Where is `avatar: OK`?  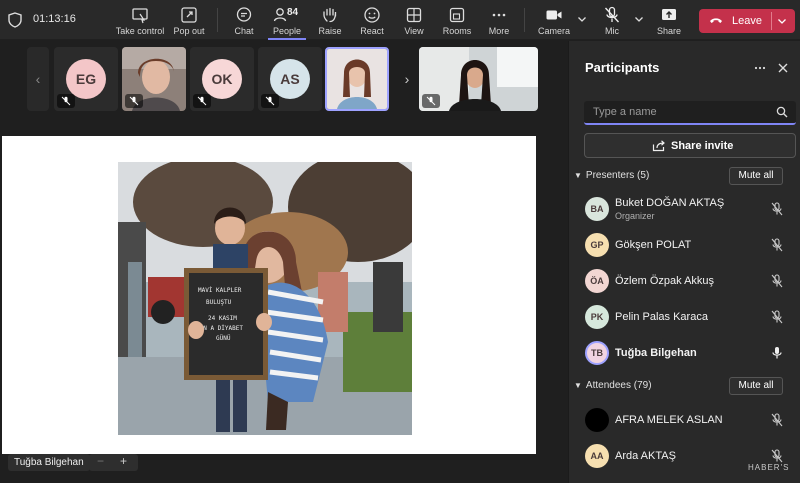 avatar: OK is located at coordinates (222, 79).